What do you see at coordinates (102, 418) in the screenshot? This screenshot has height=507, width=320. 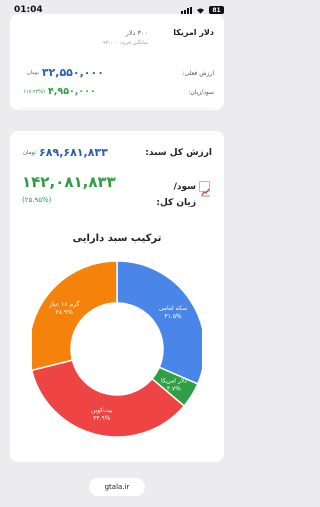 I see `donut-value-2: ۳۴.۹%` at bounding box center [102, 418].